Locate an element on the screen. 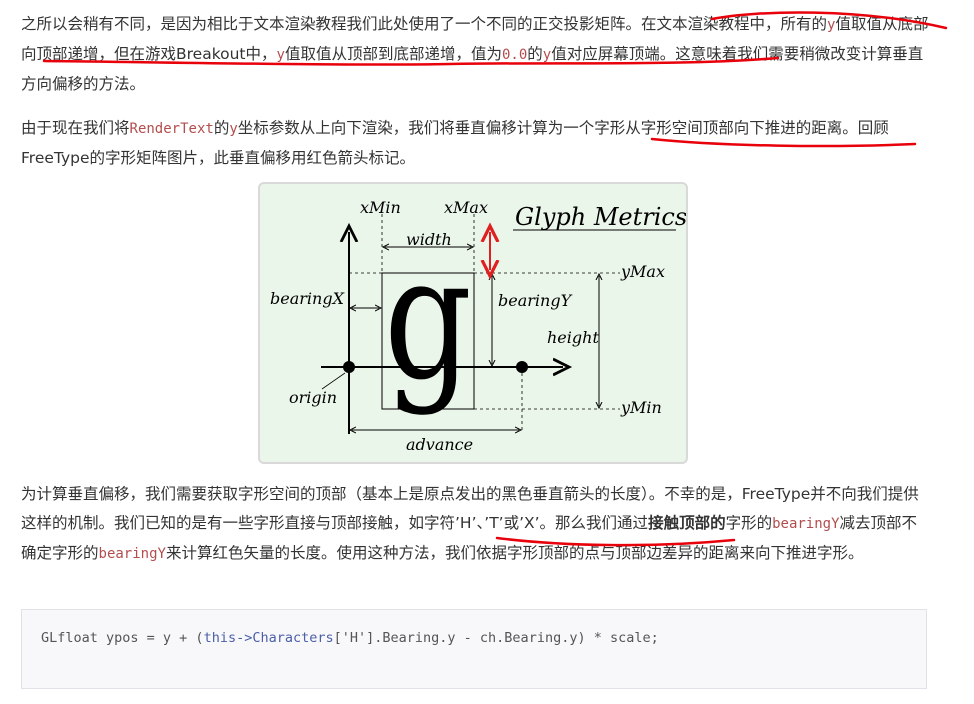 The height and width of the screenshot is (704, 974). p1-text-d: 的 is located at coordinates (535, 54).